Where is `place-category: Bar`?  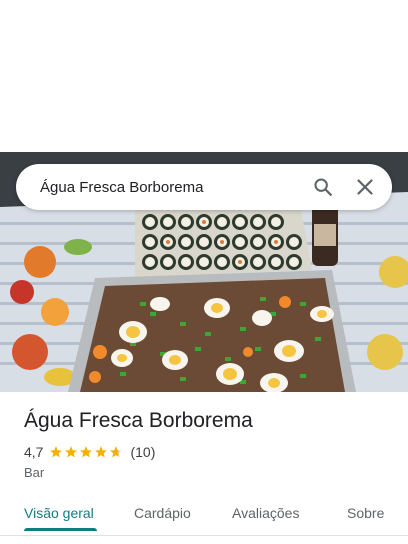
place-category: Bar is located at coordinates (34, 472).